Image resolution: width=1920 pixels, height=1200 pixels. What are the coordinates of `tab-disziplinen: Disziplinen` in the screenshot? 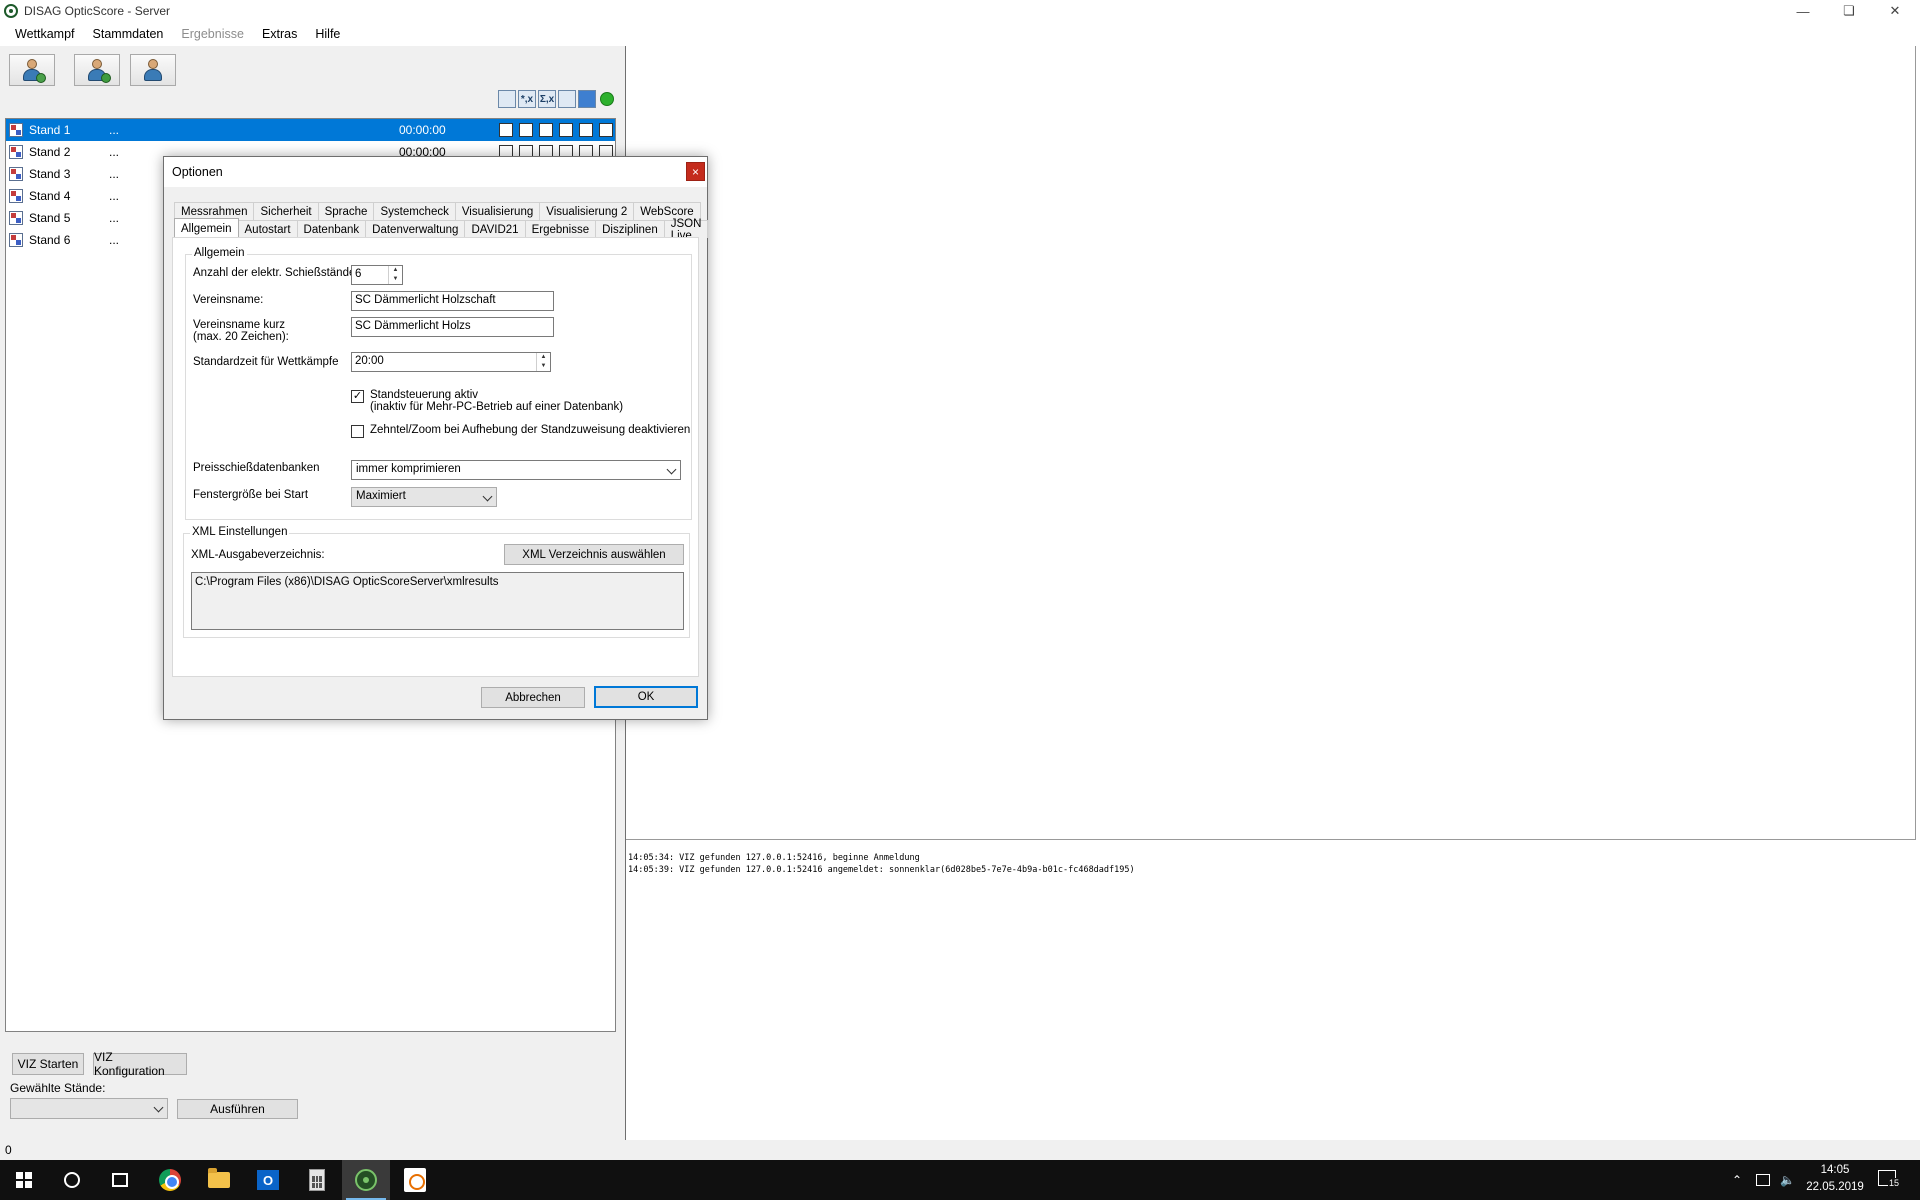 It's located at (630, 229).